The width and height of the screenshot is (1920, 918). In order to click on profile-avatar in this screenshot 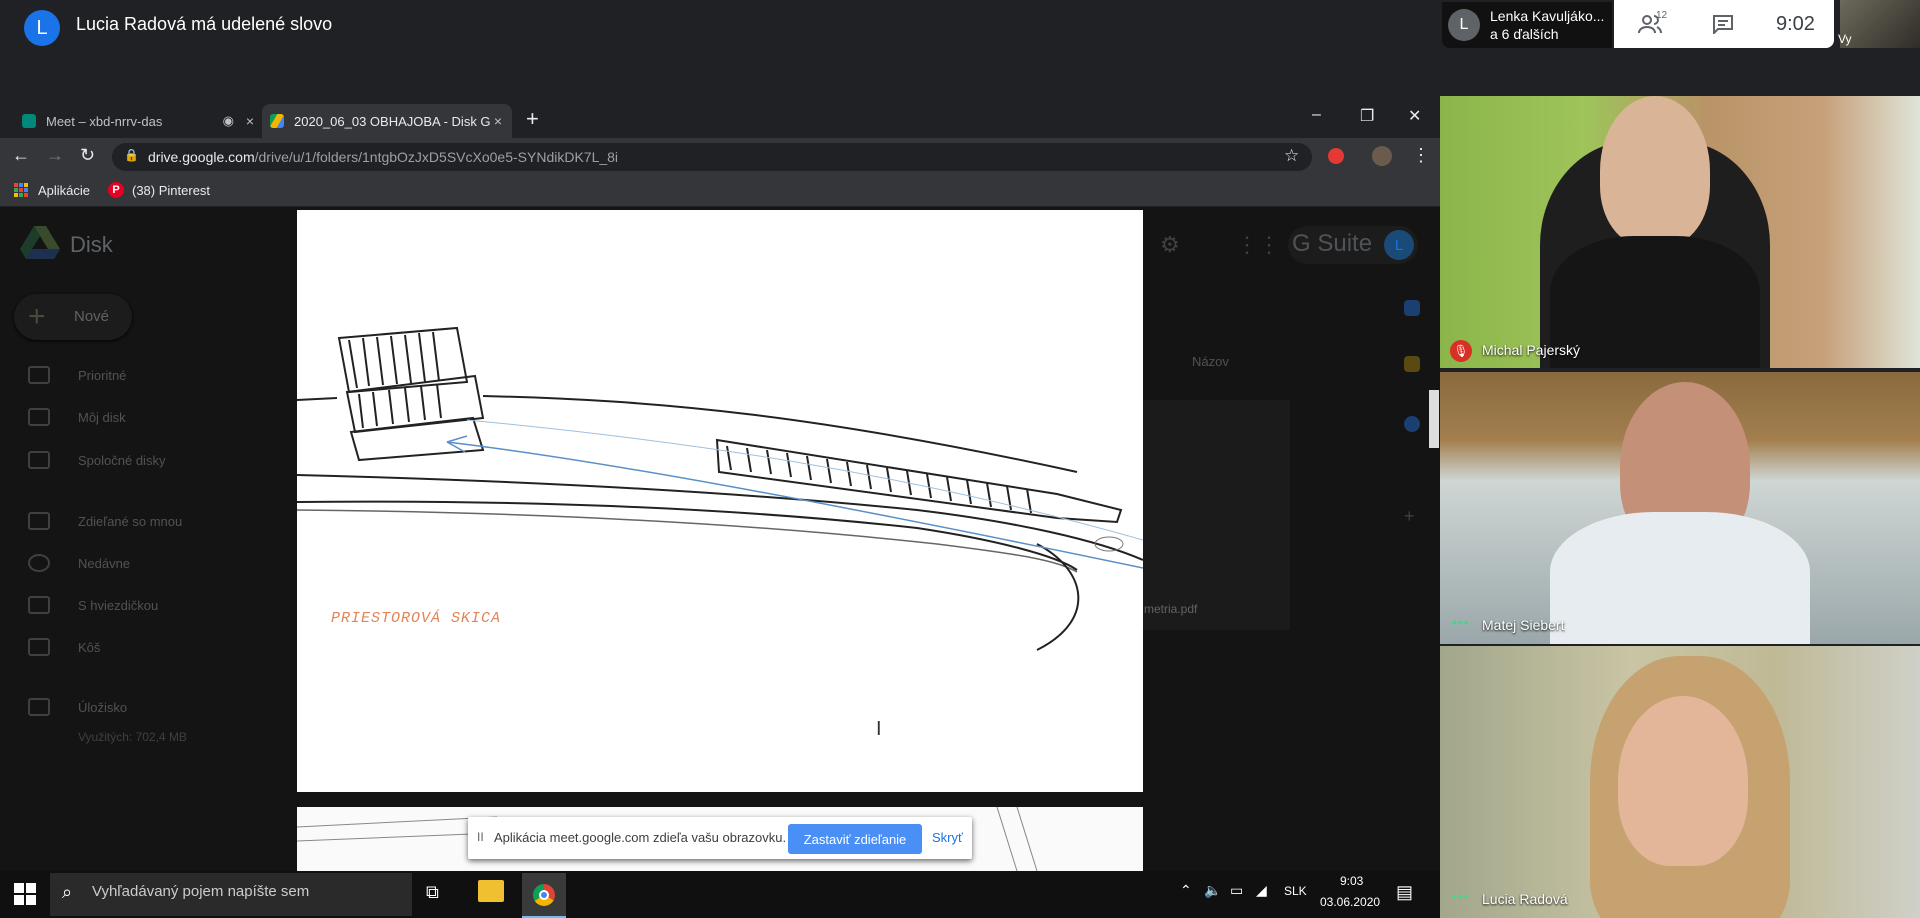, I will do `click(1382, 156)`.